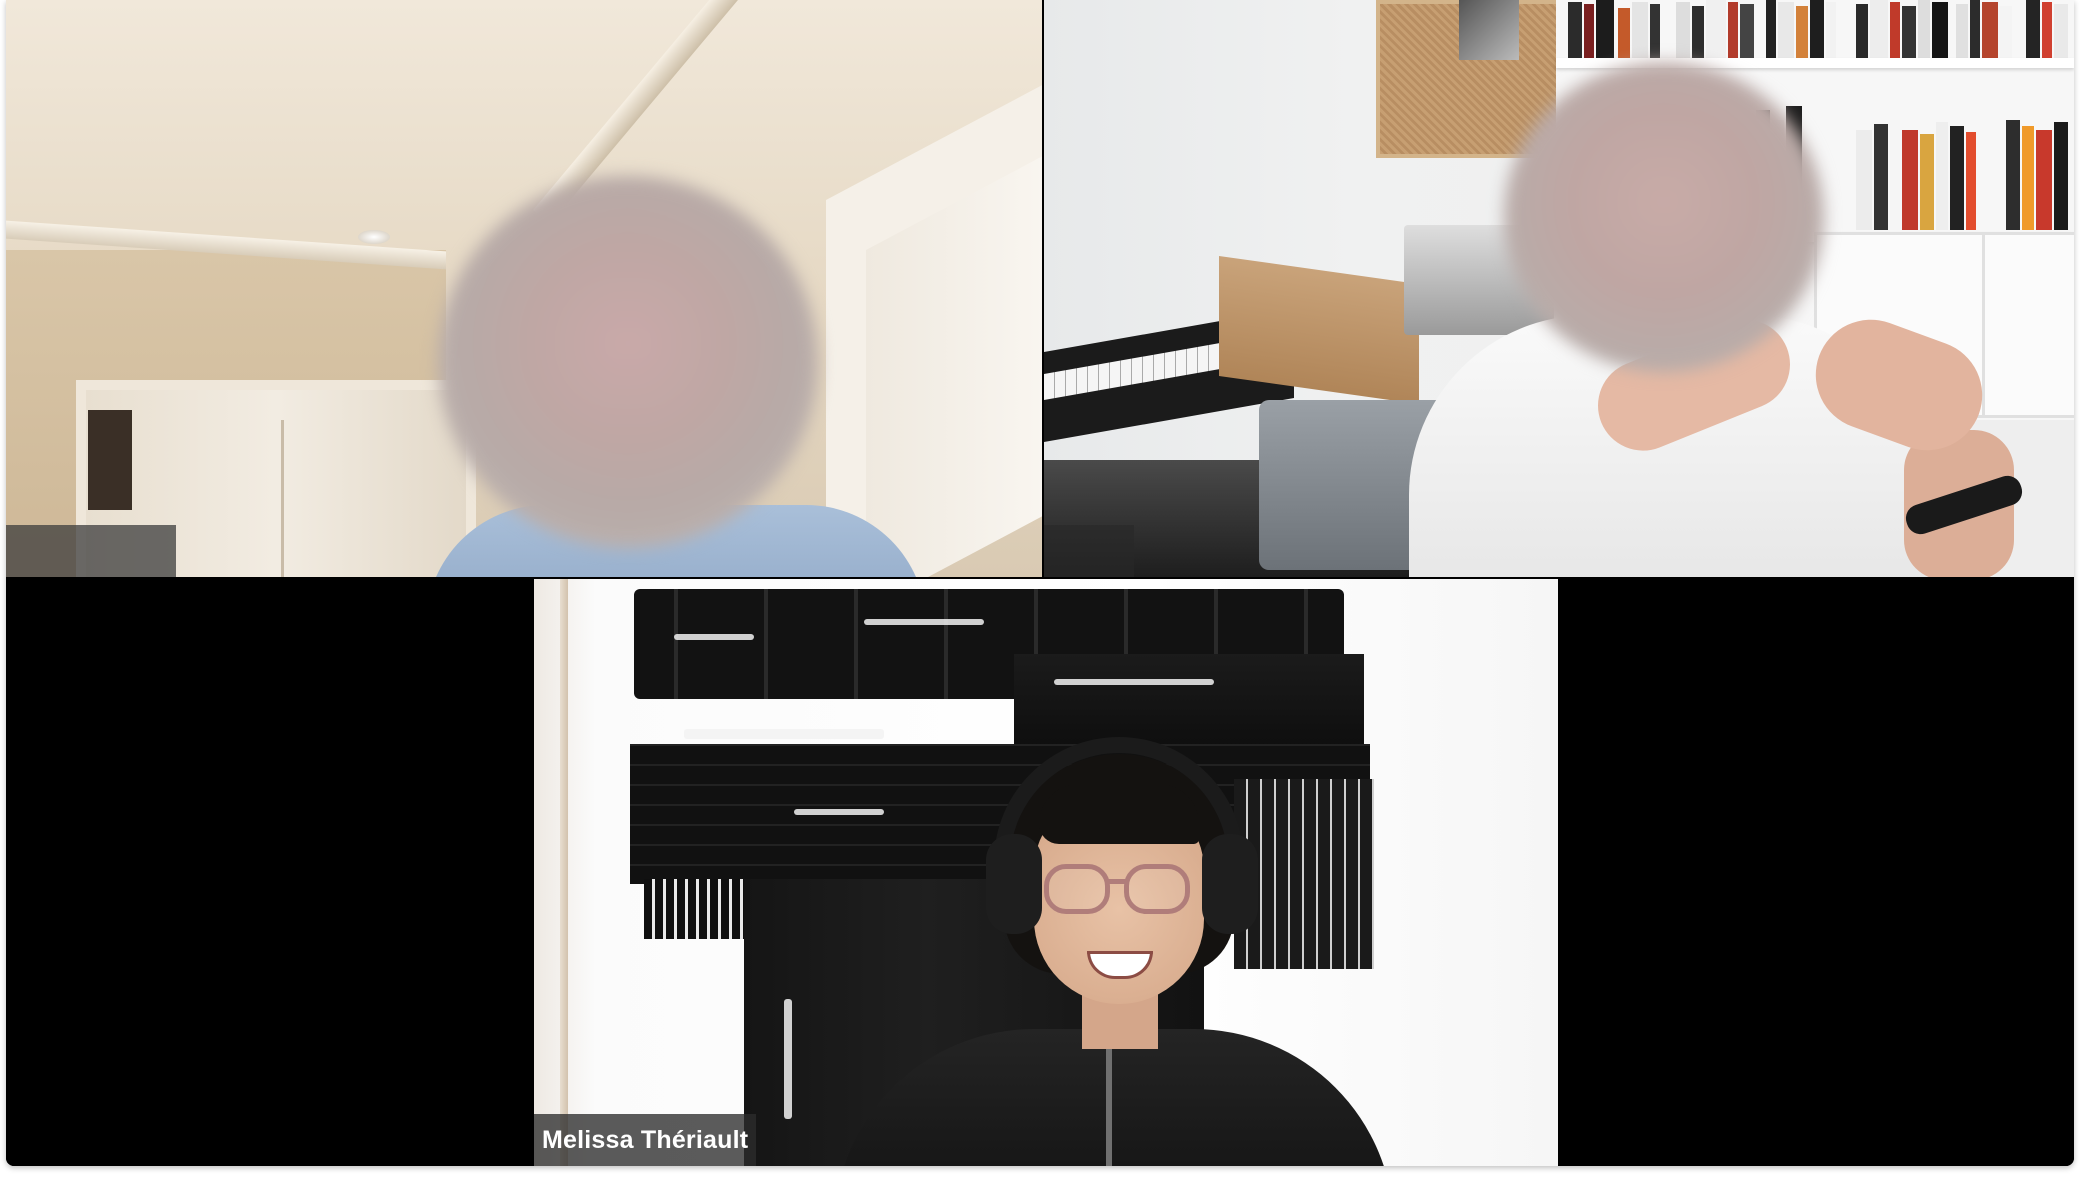  What do you see at coordinates (1157, 889) in the screenshot?
I see `glasses-lens-right` at bounding box center [1157, 889].